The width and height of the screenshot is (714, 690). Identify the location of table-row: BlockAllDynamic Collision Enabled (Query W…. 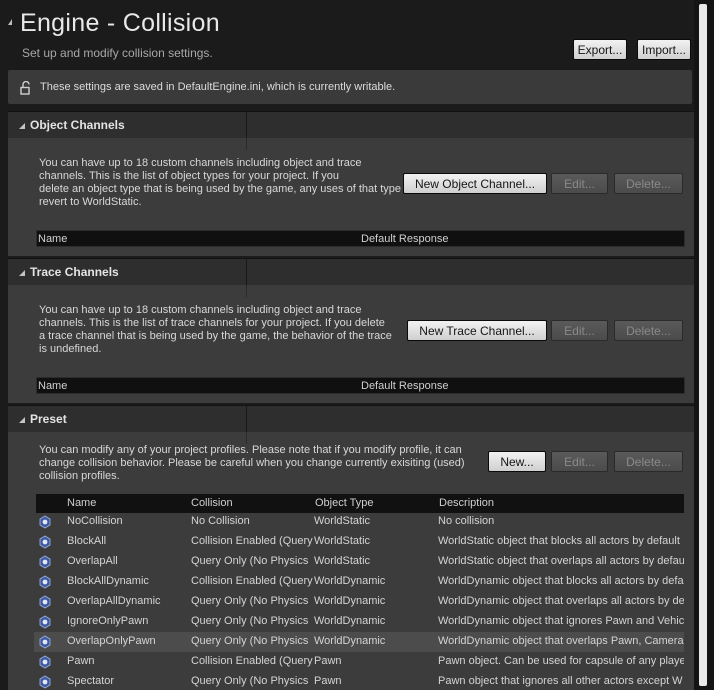
(359, 582).